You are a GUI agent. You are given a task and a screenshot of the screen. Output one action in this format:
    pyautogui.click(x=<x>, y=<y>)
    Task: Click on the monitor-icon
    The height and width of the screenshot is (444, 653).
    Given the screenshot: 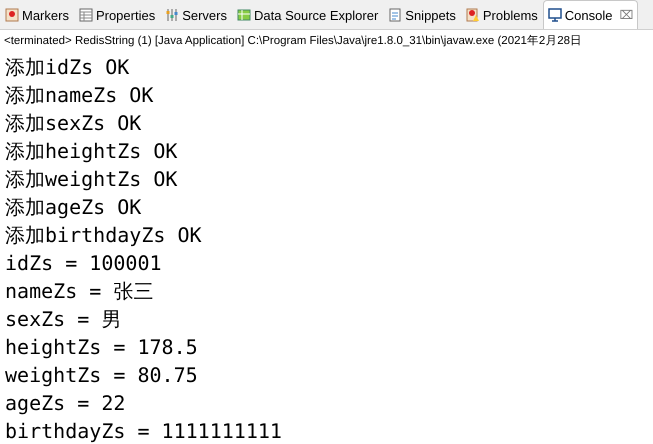 What is the action you would take?
    pyautogui.click(x=555, y=15)
    